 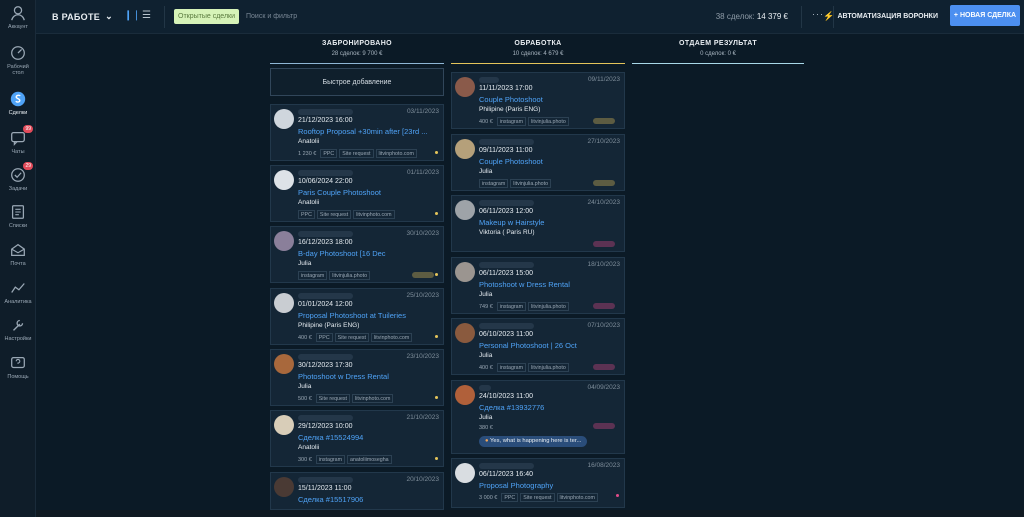 What do you see at coordinates (132, 15) in the screenshot?
I see `pipeline-view-icon: ❙❘` at bounding box center [132, 15].